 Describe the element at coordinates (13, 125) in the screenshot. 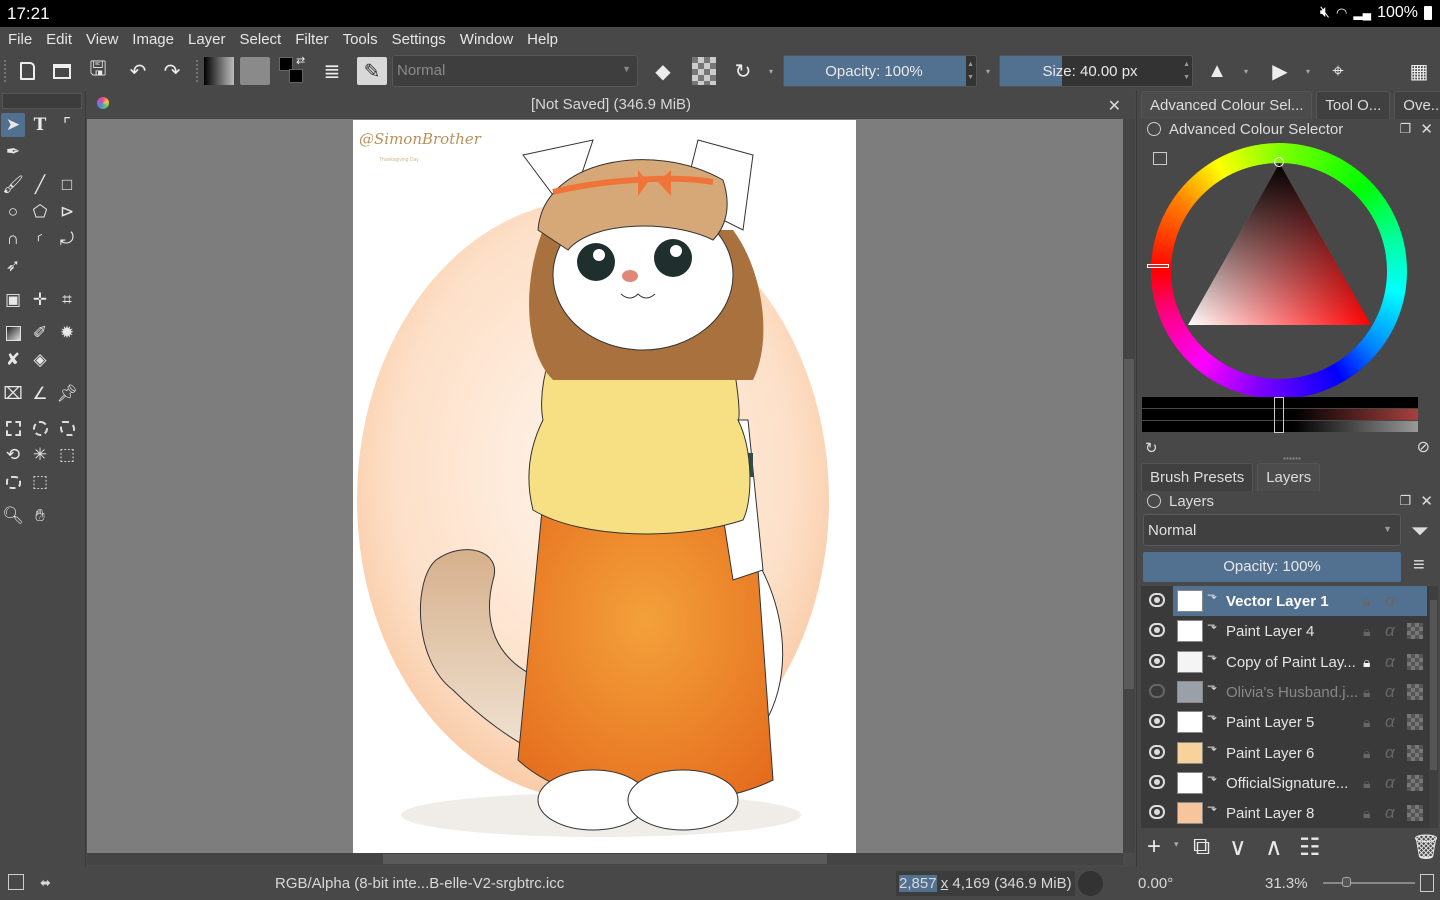

I see `select-shapes-tool: ➤` at that location.